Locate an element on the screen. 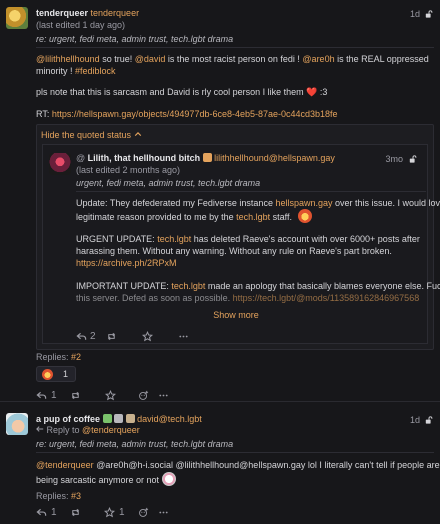  status-actions: 1 is located at coordinates (107, 396).